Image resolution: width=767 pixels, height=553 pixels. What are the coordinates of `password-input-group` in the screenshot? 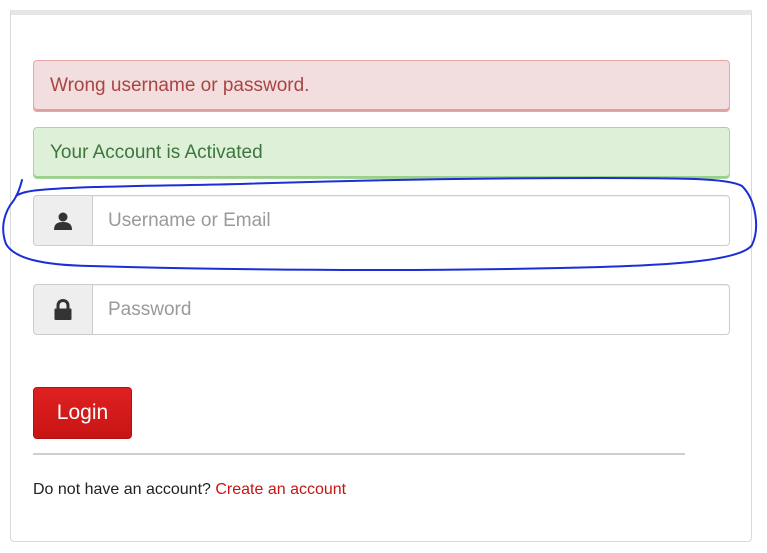 It's located at (381, 309).